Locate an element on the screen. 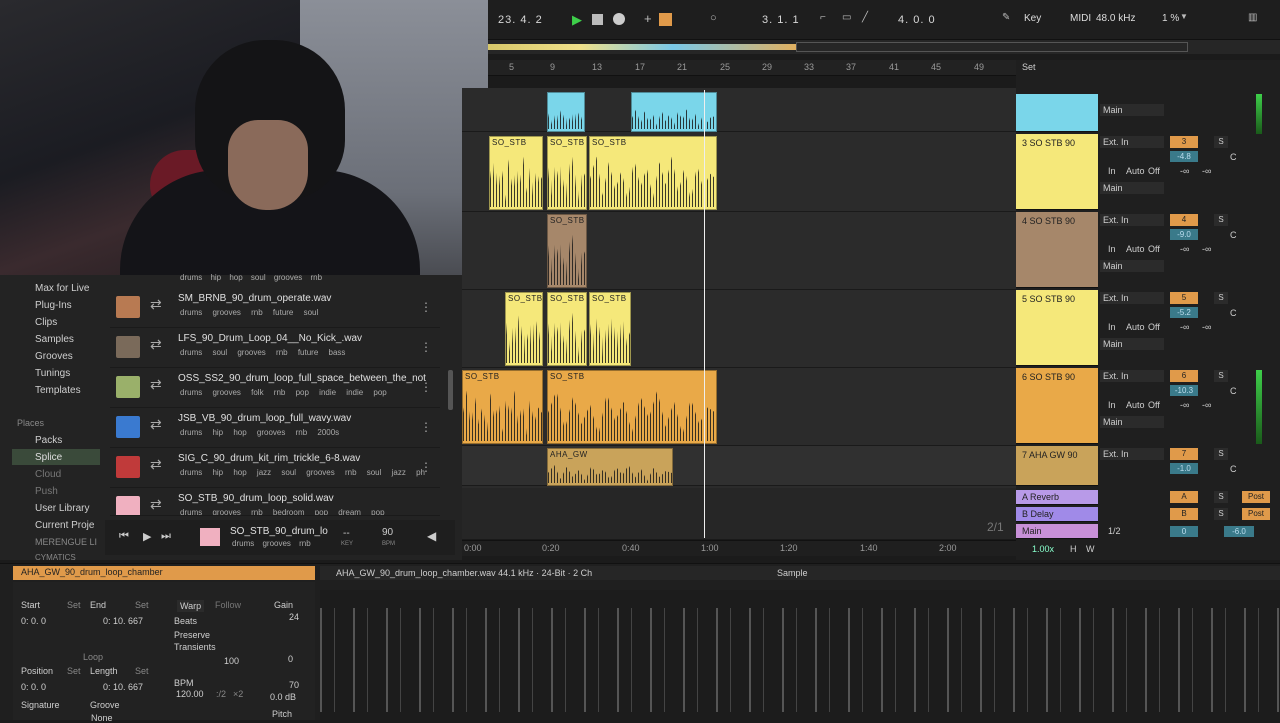 This screenshot has width=1280, height=723. set-label: Set is located at coordinates (1029, 67).